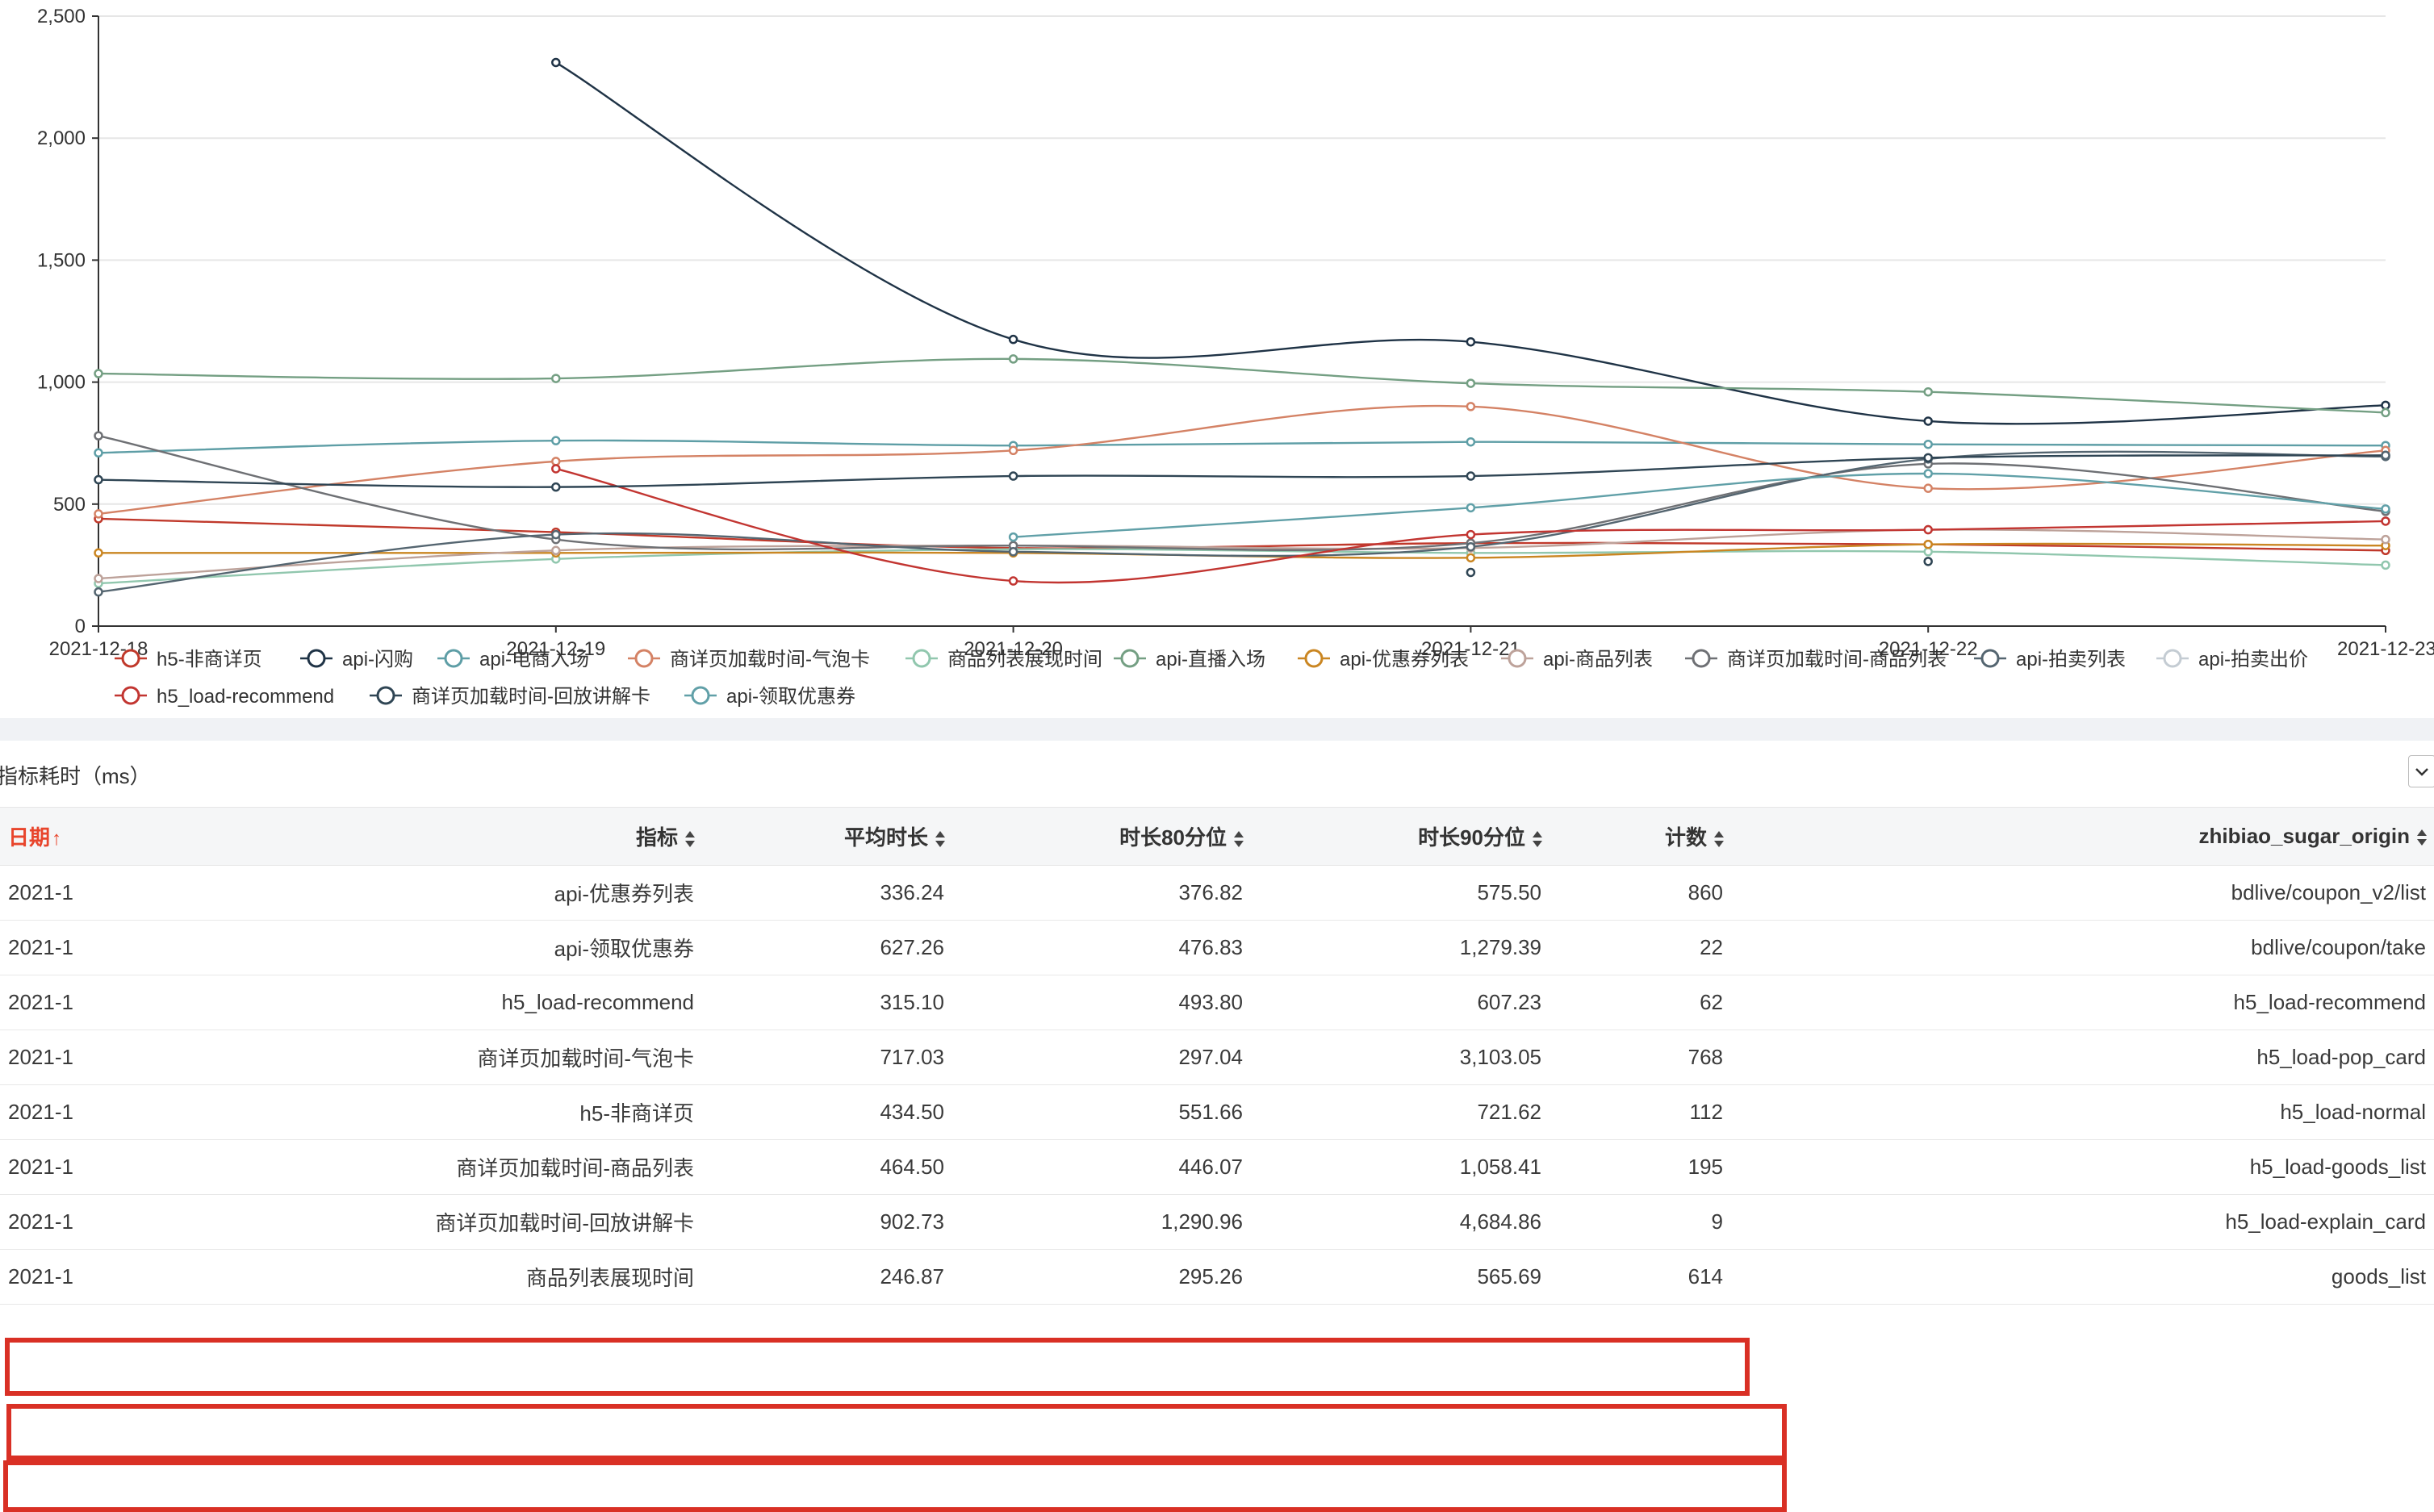 The image size is (2434, 1512). Describe the element at coordinates (769, 697) in the screenshot. I see `legend-item: api-领取优惠券` at that location.